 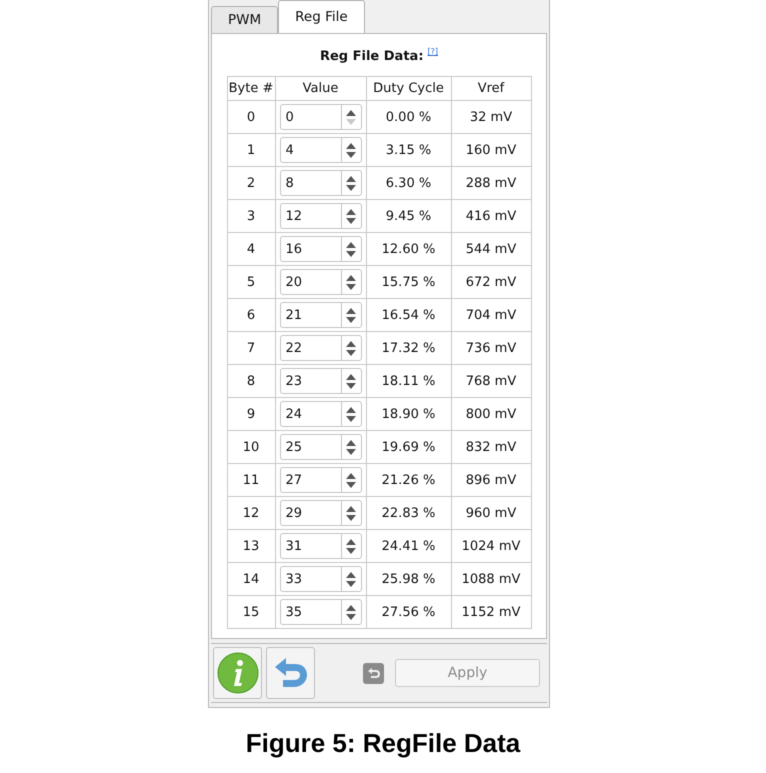 I want to click on table-cell: 832 mV, so click(x=491, y=447).